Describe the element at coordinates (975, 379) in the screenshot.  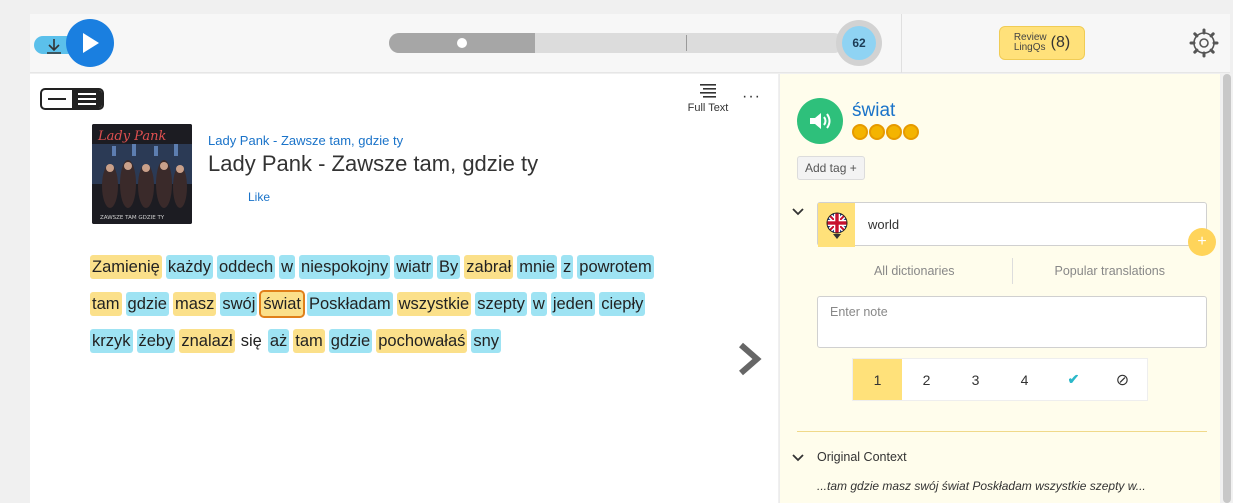
I see `status-3-button: 3` at that location.